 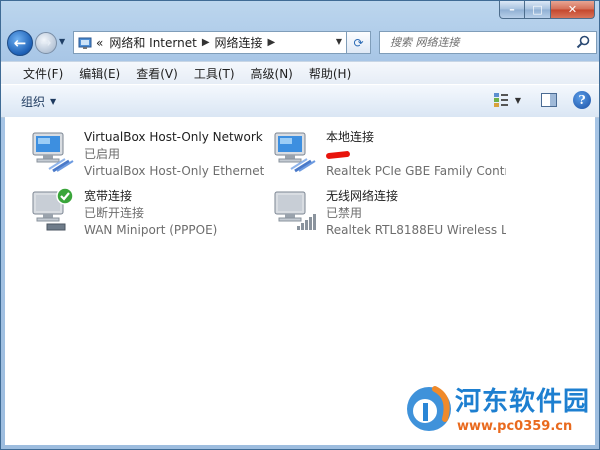 I want to click on navigation-bar: ← → ▼ « 网络和 Internet ▶ 网络连接 ▶ ▼ ⟳, so click(x=302, y=43).